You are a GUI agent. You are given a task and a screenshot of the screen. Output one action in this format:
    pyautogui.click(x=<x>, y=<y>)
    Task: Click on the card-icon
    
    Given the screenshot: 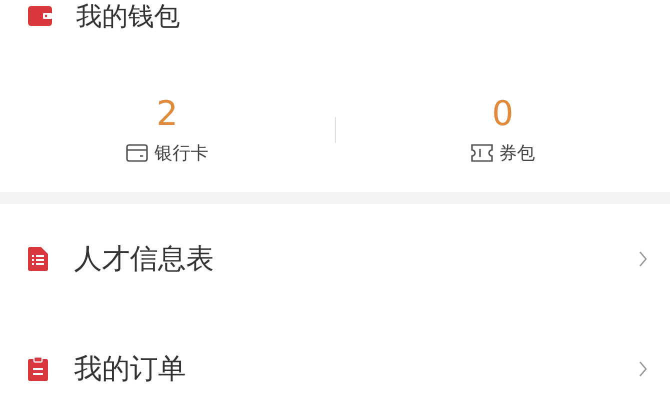 What is the action you would take?
    pyautogui.click(x=137, y=153)
    